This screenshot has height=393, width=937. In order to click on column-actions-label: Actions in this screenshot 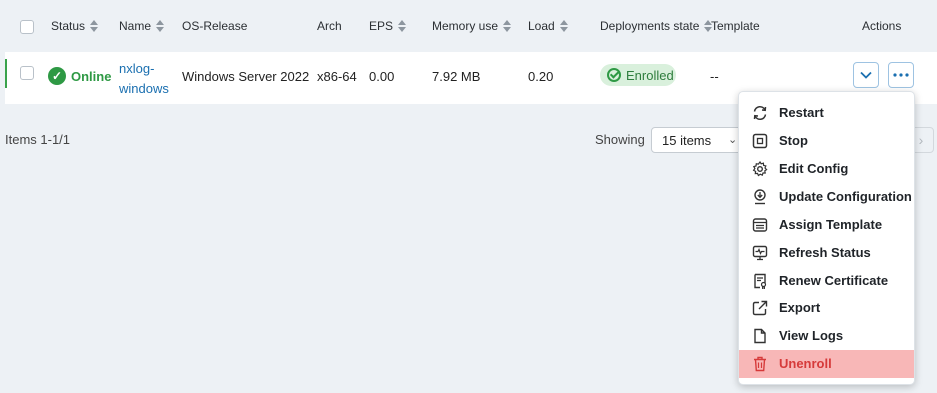, I will do `click(882, 26)`.